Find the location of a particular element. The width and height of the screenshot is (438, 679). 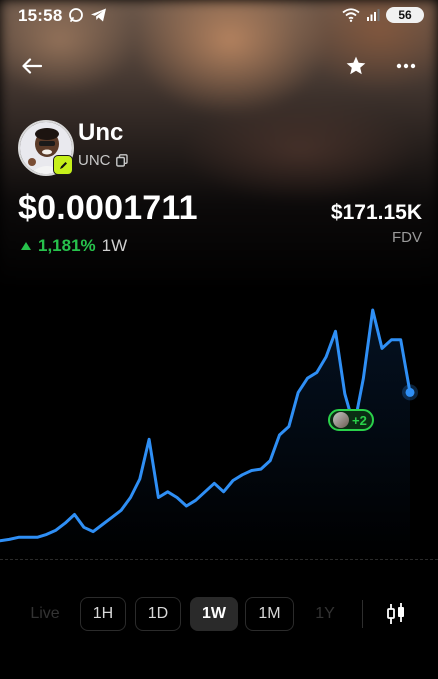

timeframe-1y: 1Y is located at coordinates (325, 614).